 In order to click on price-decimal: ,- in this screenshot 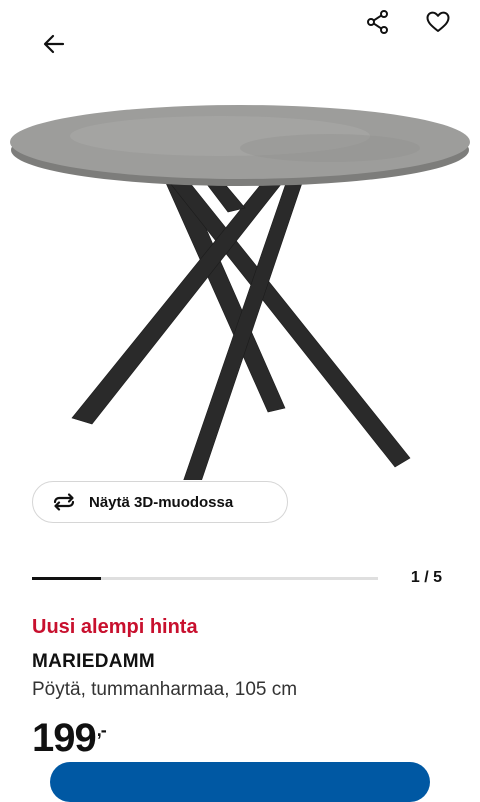, I will do `click(101, 730)`.